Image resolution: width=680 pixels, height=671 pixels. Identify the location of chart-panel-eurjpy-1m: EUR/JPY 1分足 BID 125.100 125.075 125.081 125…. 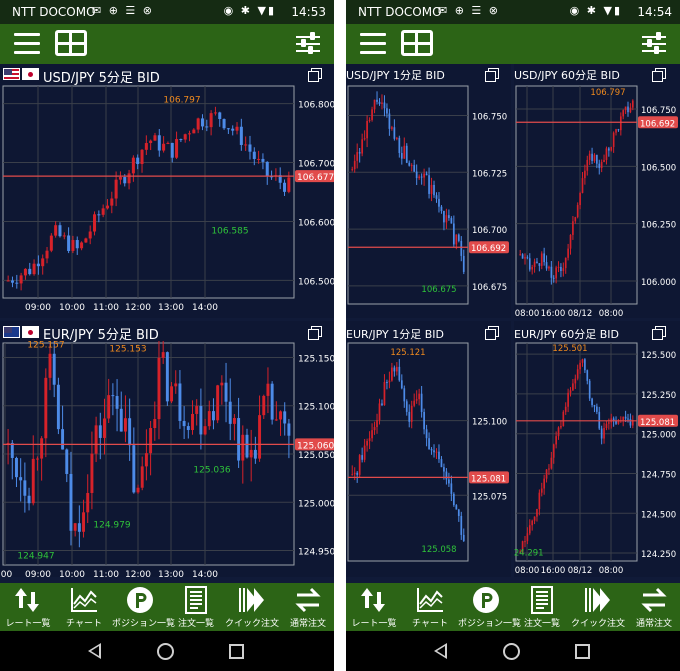
(428, 449).